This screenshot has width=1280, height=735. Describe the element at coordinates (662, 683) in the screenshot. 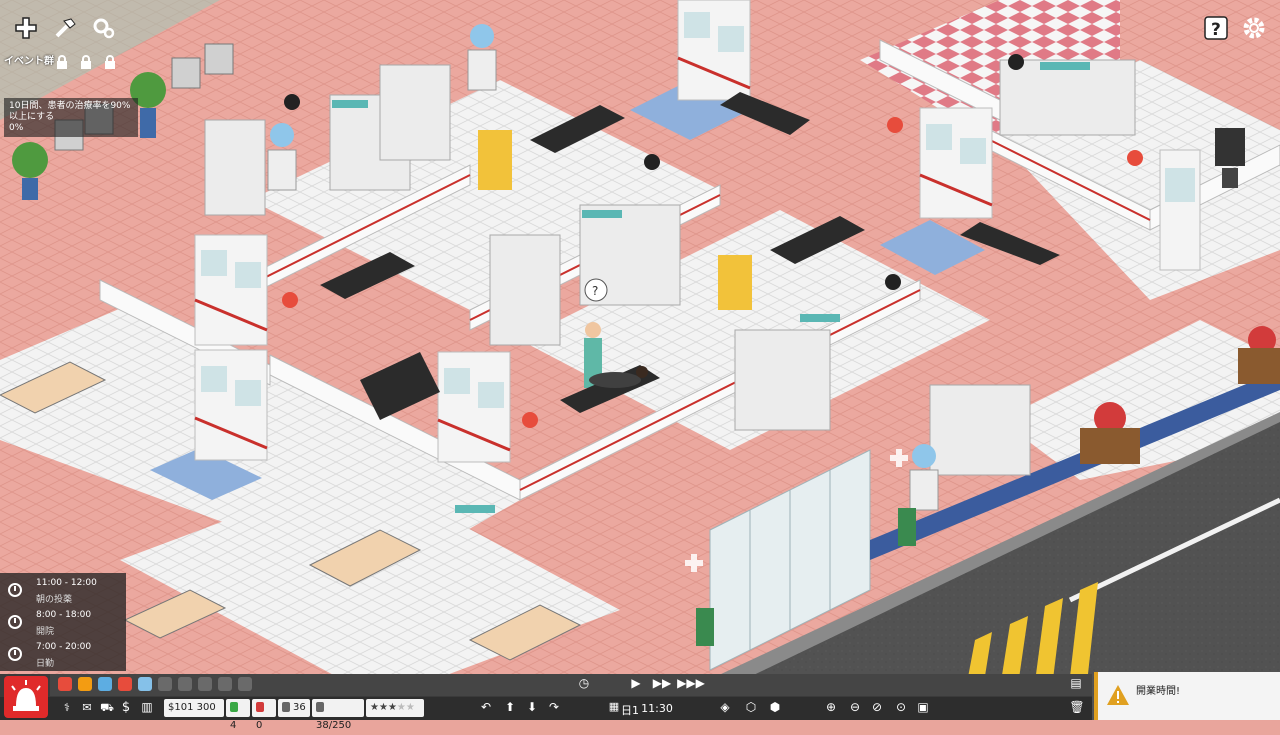

I see `fast-forward-button: ▶▶` at that location.